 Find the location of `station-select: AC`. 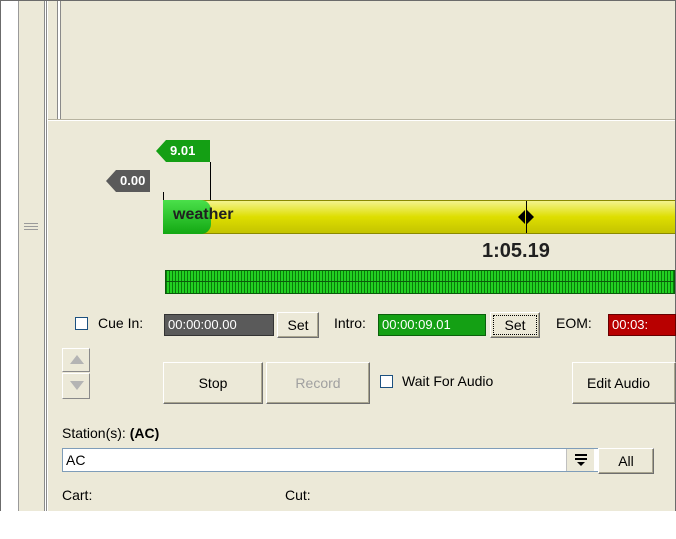

station-select: AC is located at coordinates (332, 460).